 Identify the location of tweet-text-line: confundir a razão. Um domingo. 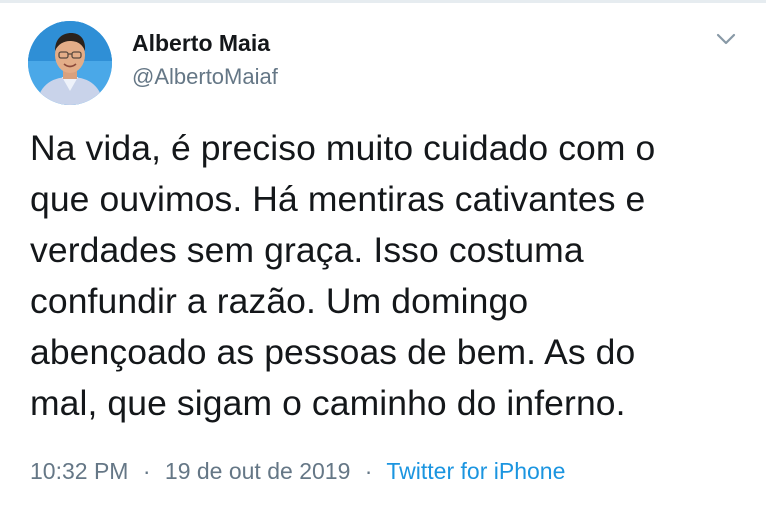
(279, 301).